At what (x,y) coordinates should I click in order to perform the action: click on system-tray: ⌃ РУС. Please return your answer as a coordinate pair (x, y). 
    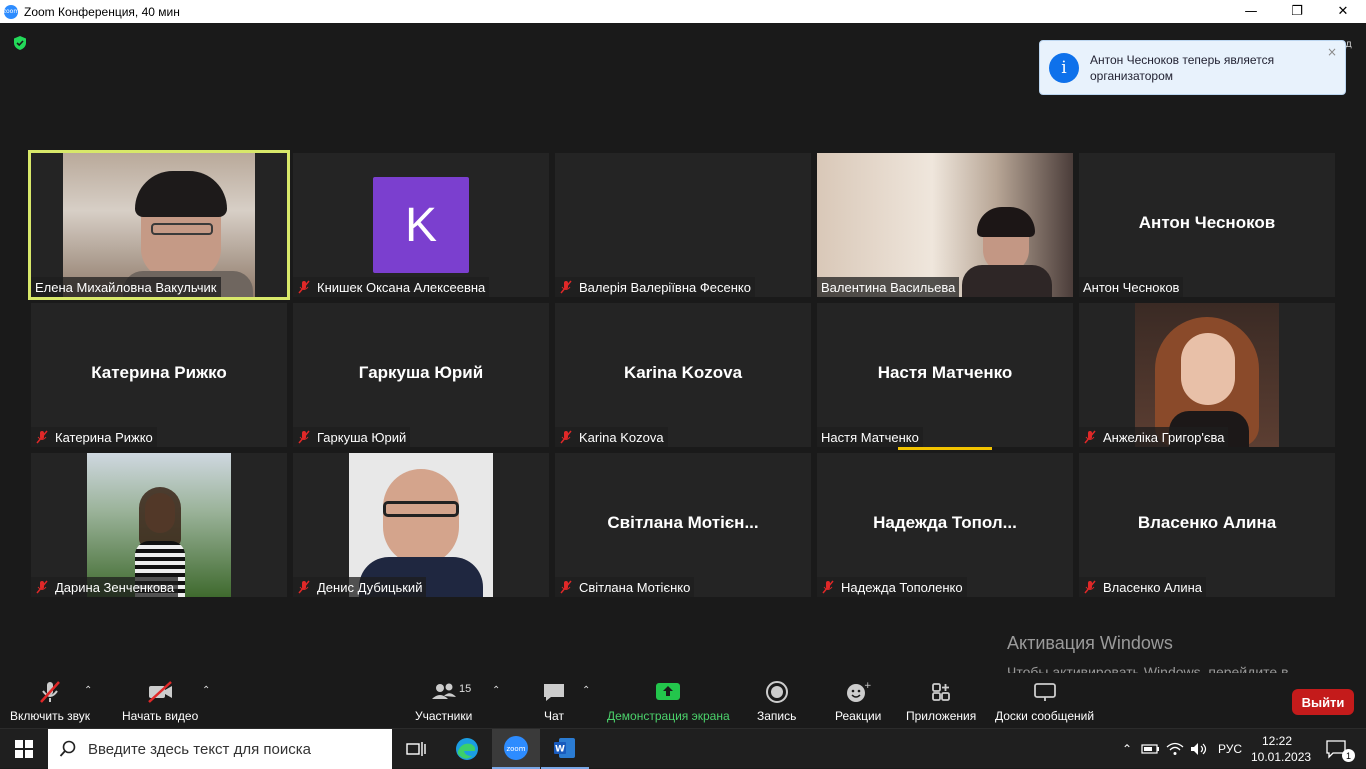
    Looking at the image, I should click on (1180, 749).